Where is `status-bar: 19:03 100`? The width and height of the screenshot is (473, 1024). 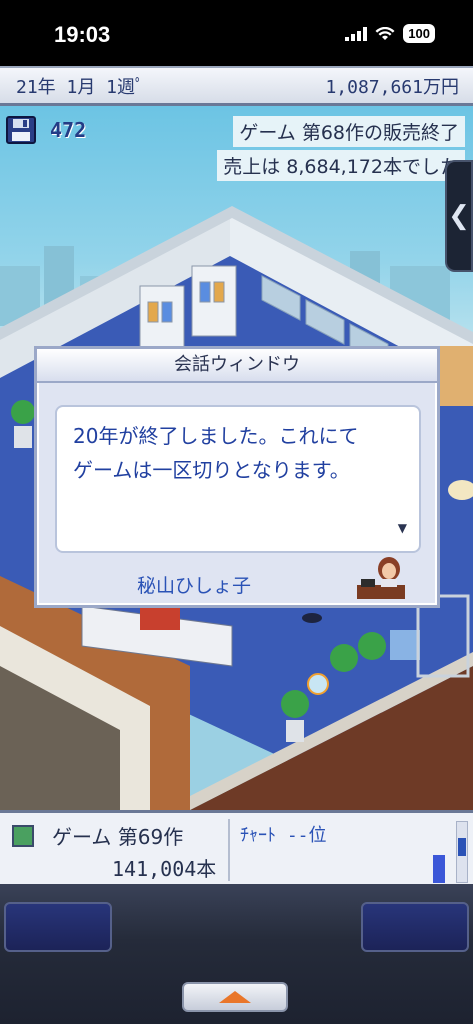
status-bar: 19:03 100 is located at coordinates (236, 33).